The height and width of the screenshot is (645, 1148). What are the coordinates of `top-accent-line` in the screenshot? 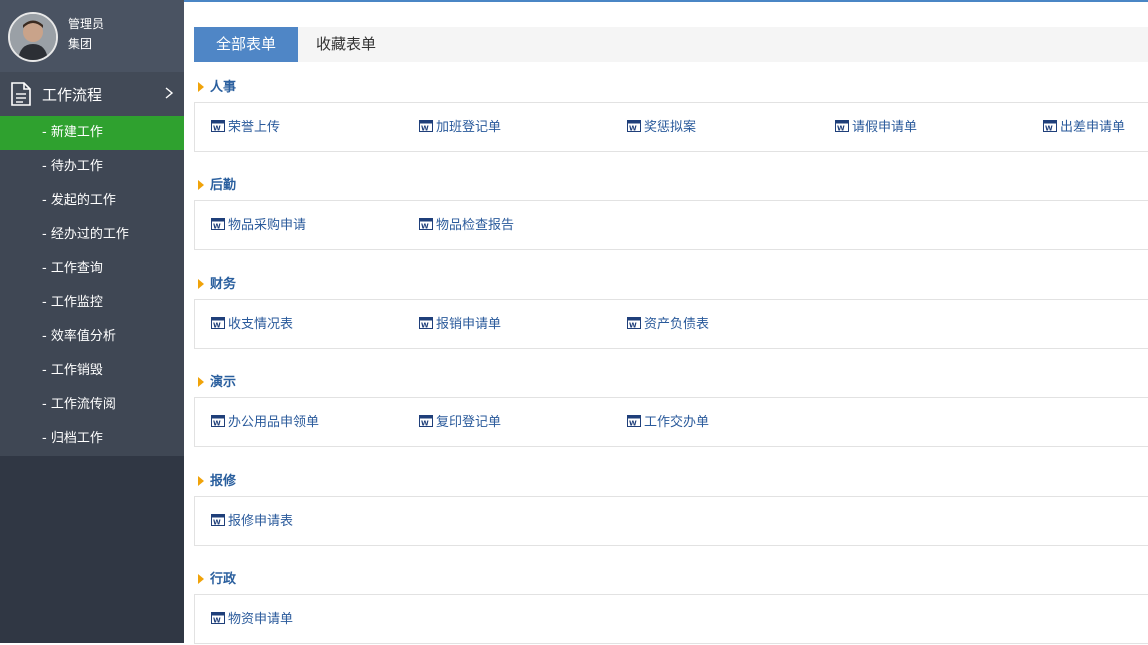 It's located at (666, 1).